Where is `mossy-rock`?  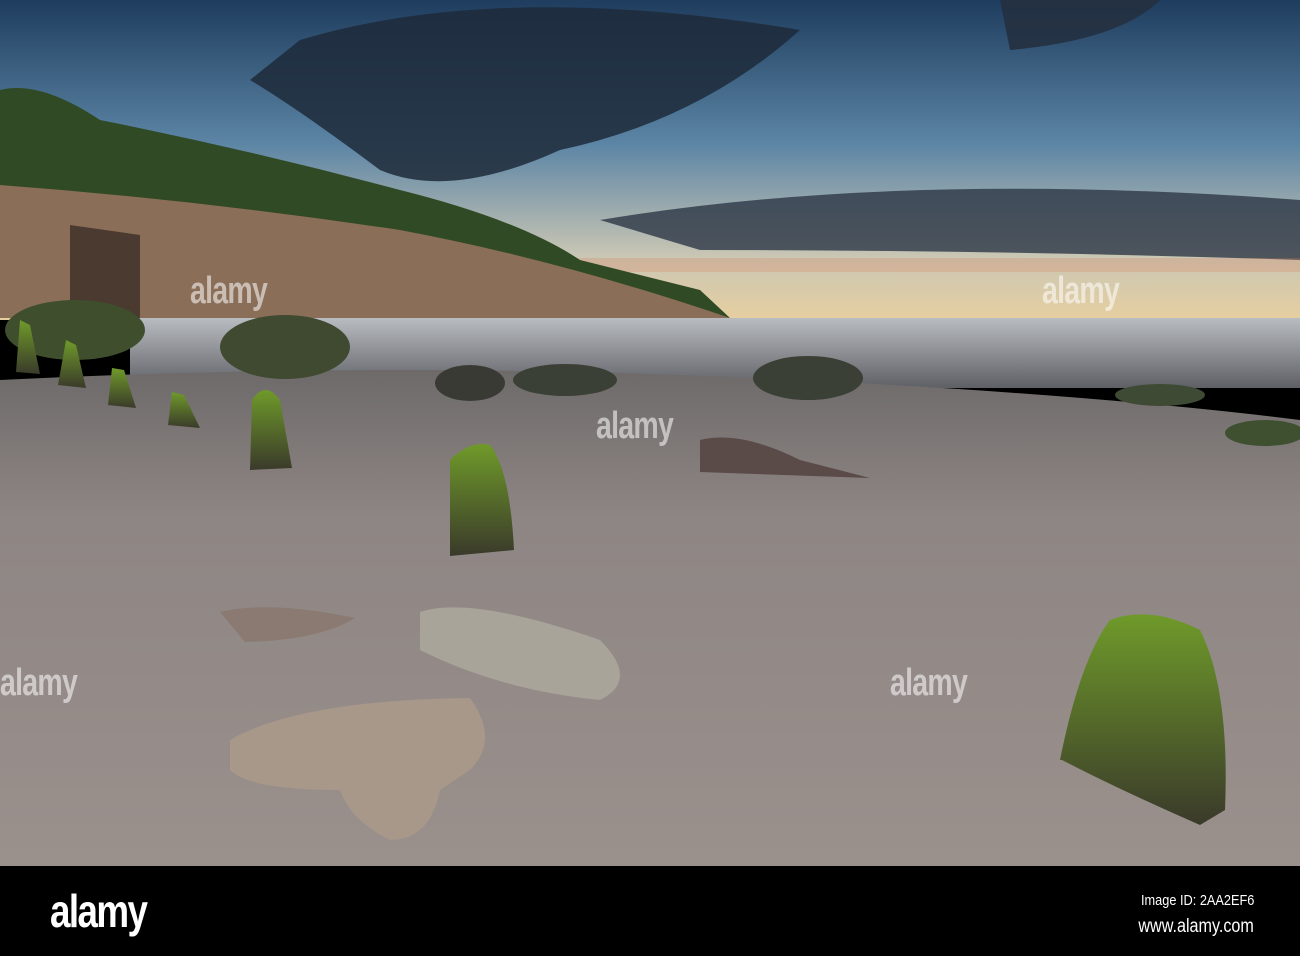 mossy-rock is located at coordinates (285, 347).